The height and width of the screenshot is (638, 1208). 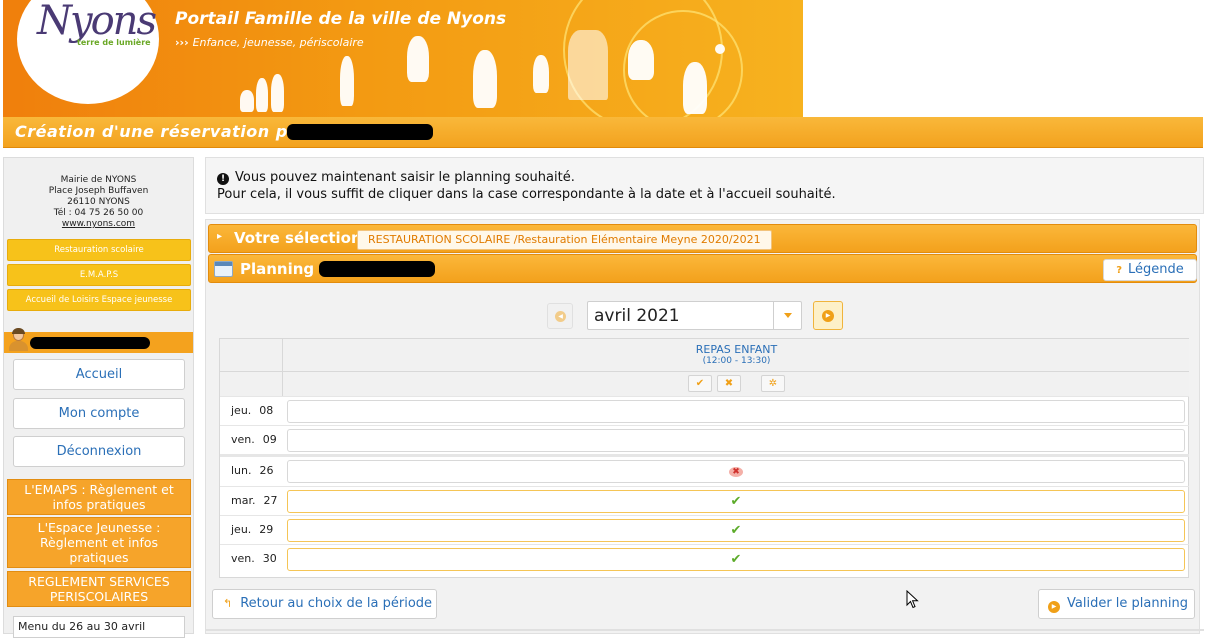 I want to click on table-row: jeu. 08, so click(x=704, y=410).